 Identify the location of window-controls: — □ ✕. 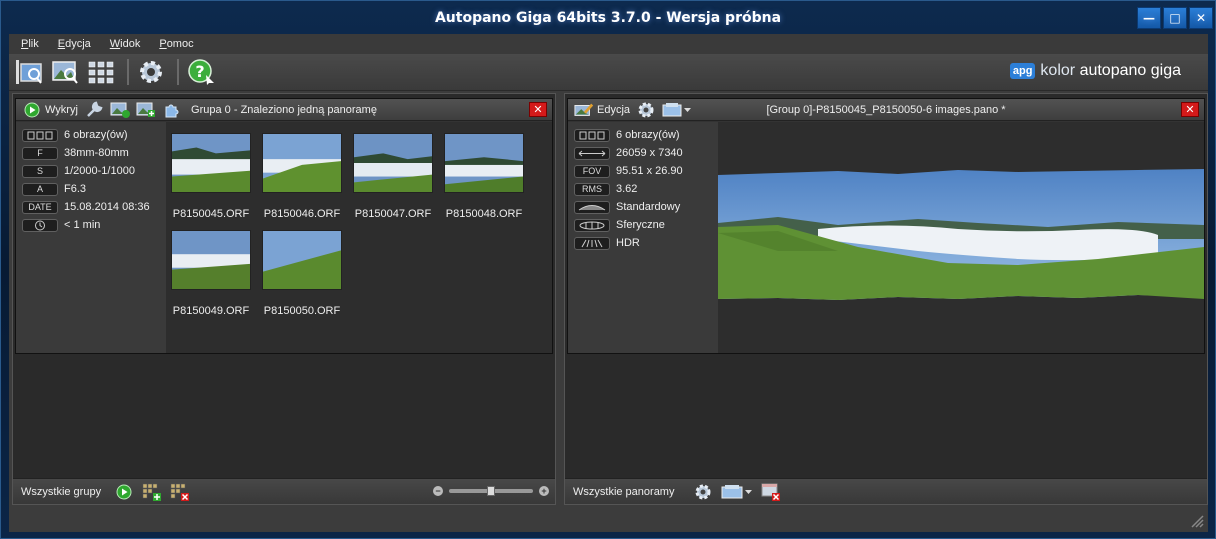
(1174, 18).